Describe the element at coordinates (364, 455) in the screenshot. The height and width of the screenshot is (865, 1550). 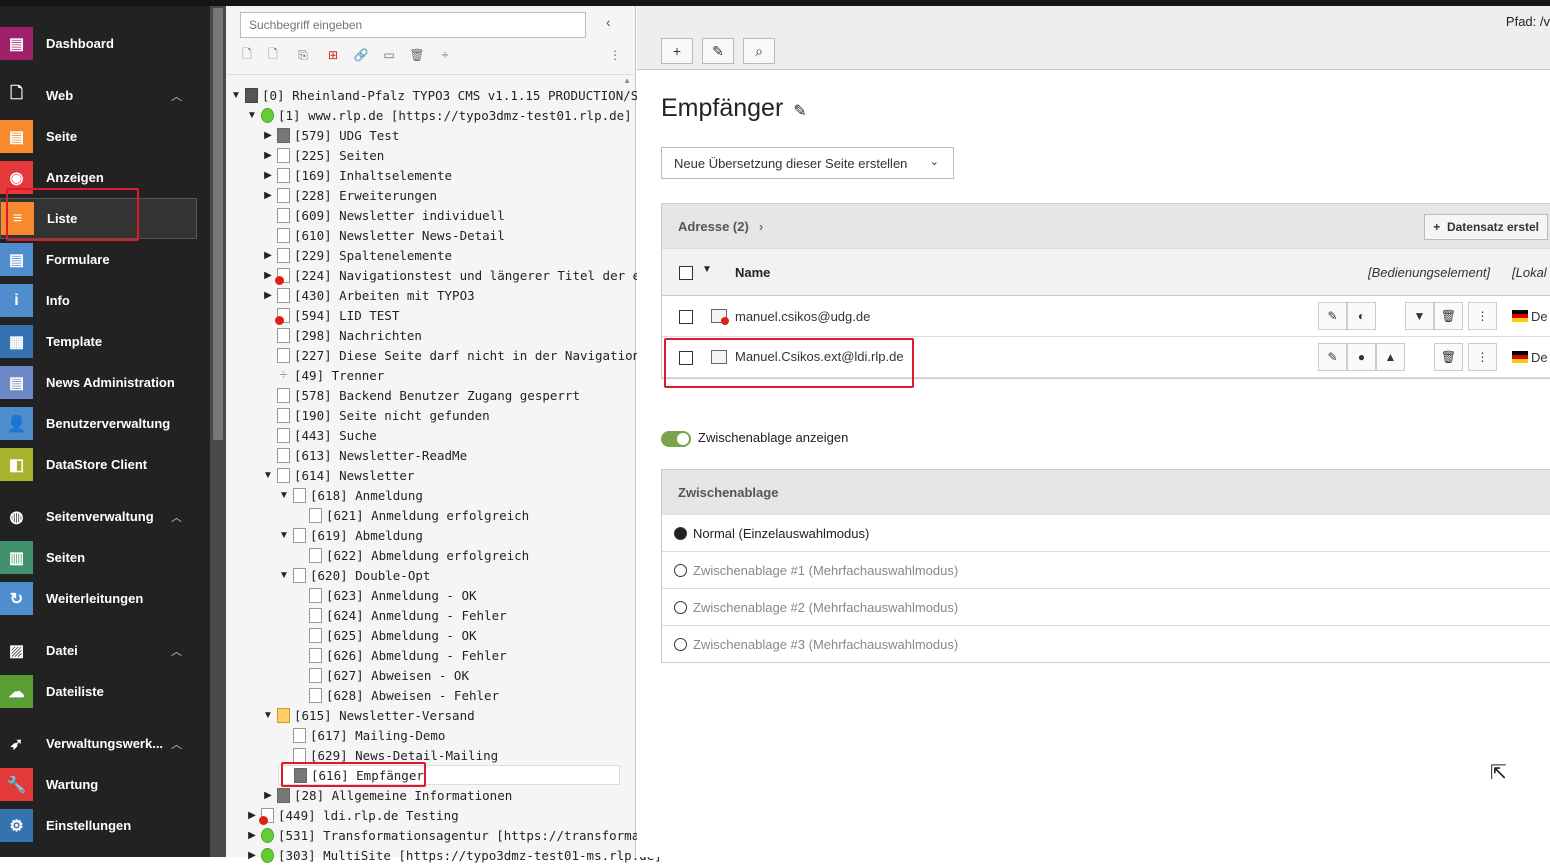
I see `tree-node: [613] Newsletter-ReadMe` at that location.